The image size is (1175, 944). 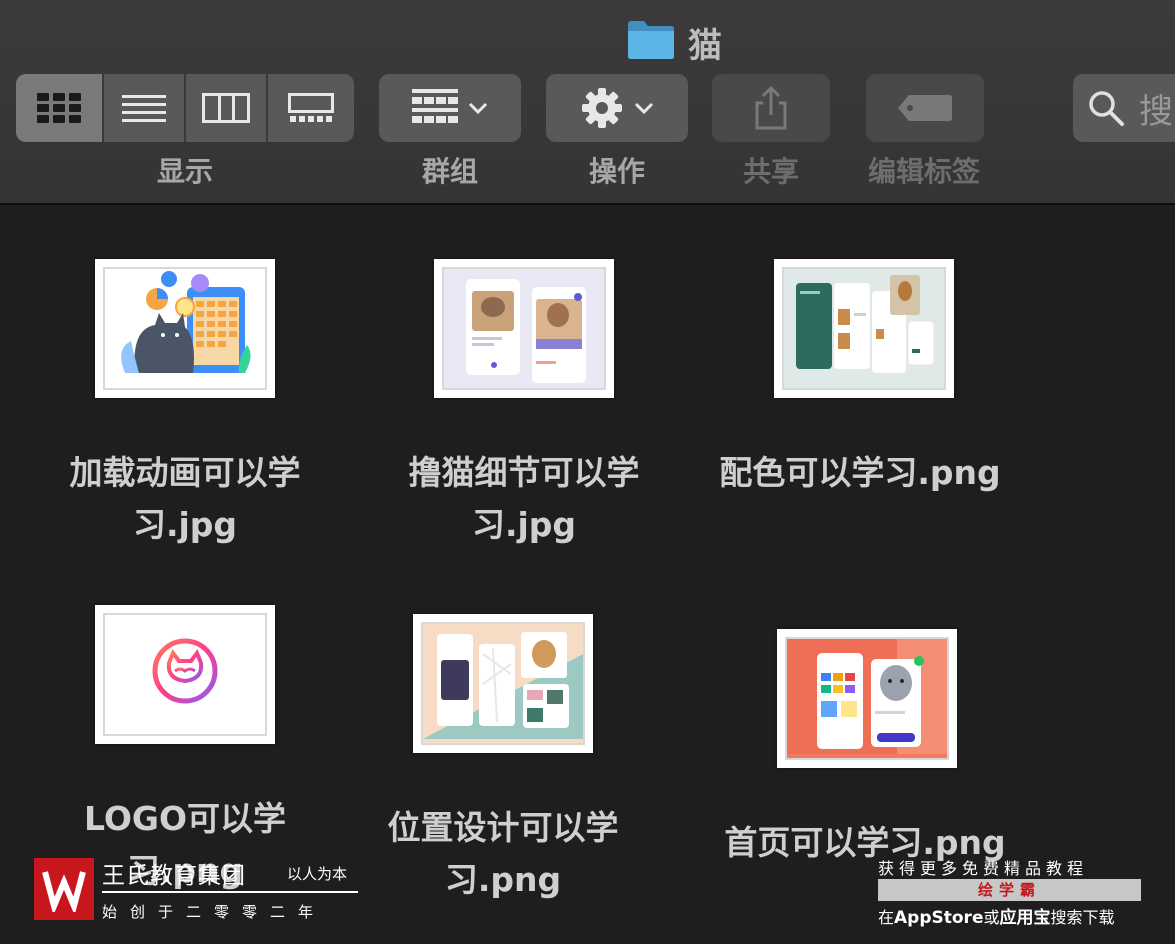 I want to click on file-name: 加载动画可以学 习.jpg, so click(x=185, y=498).